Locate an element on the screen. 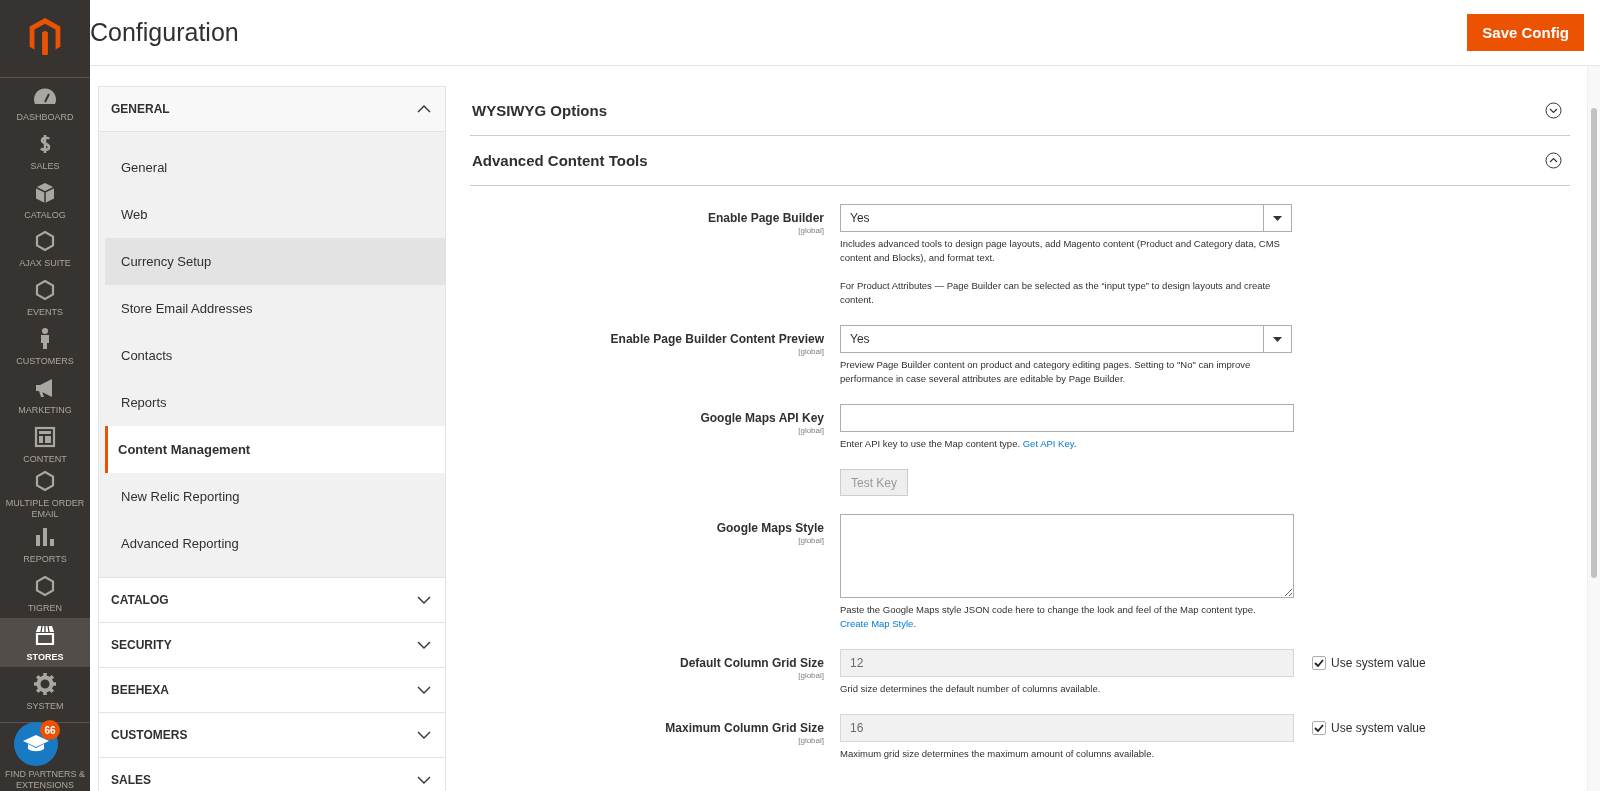  logo-icon is located at coordinates (45, 36).